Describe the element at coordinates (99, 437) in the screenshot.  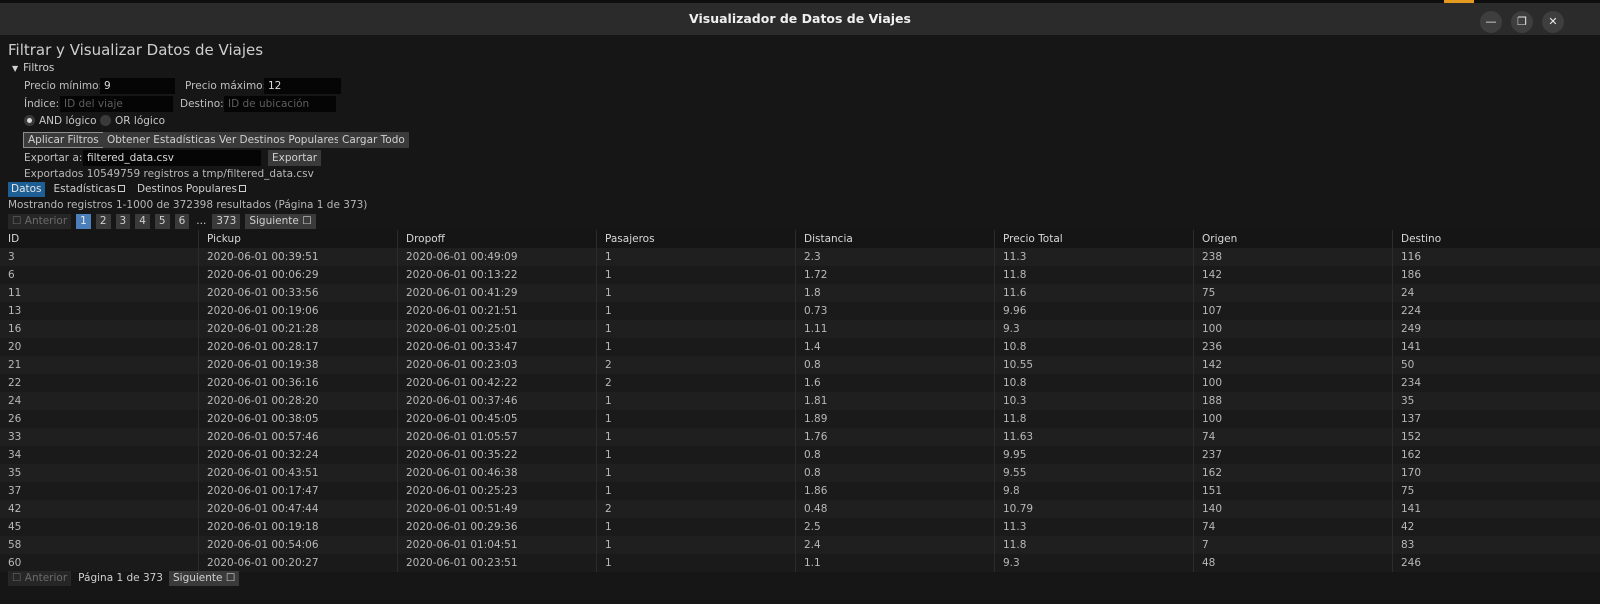
I see `table-cell: 33` at that location.